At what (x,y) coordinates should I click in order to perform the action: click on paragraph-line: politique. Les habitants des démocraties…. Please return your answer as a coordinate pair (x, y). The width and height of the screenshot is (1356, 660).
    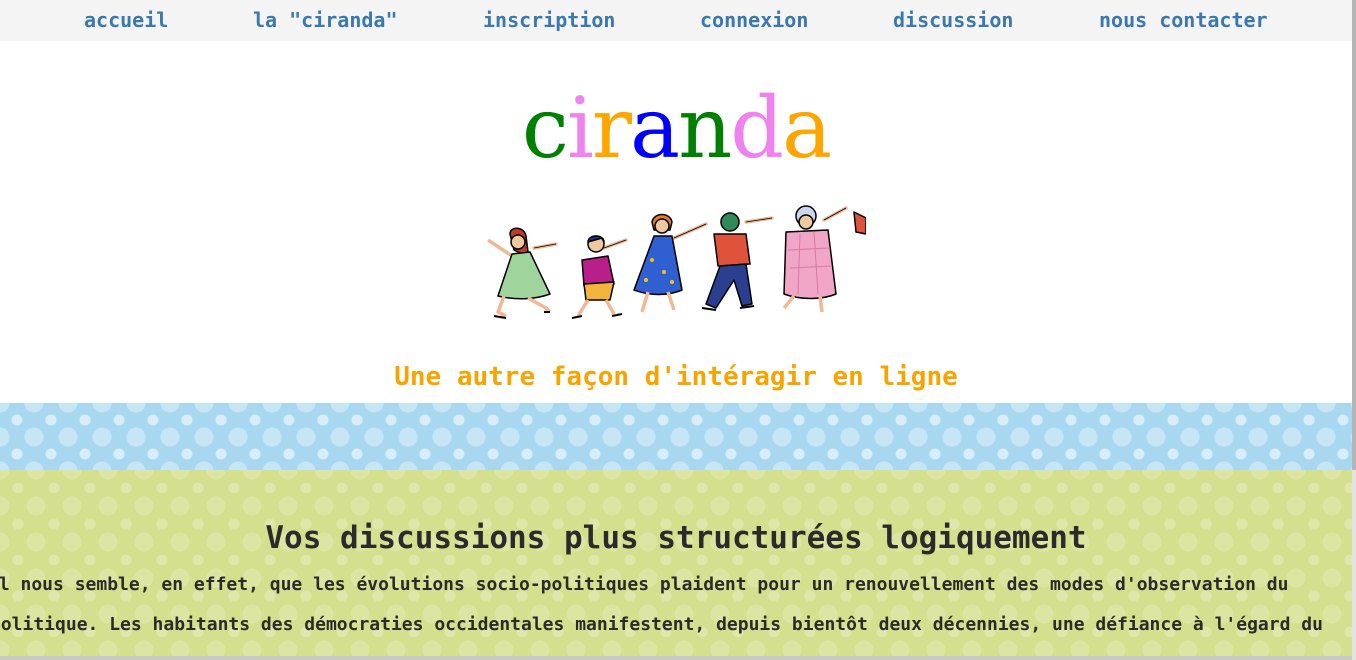
    Looking at the image, I should click on (661, 624).